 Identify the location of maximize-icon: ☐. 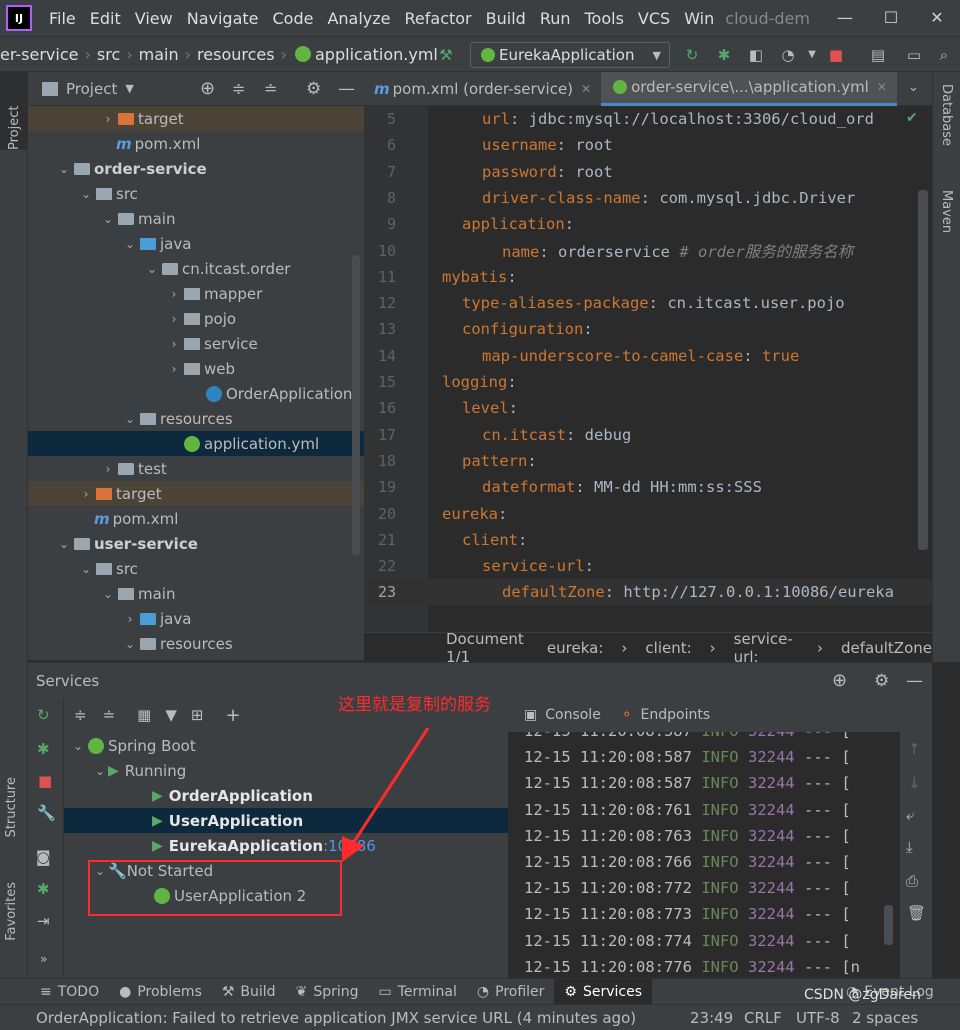
(891, 18).